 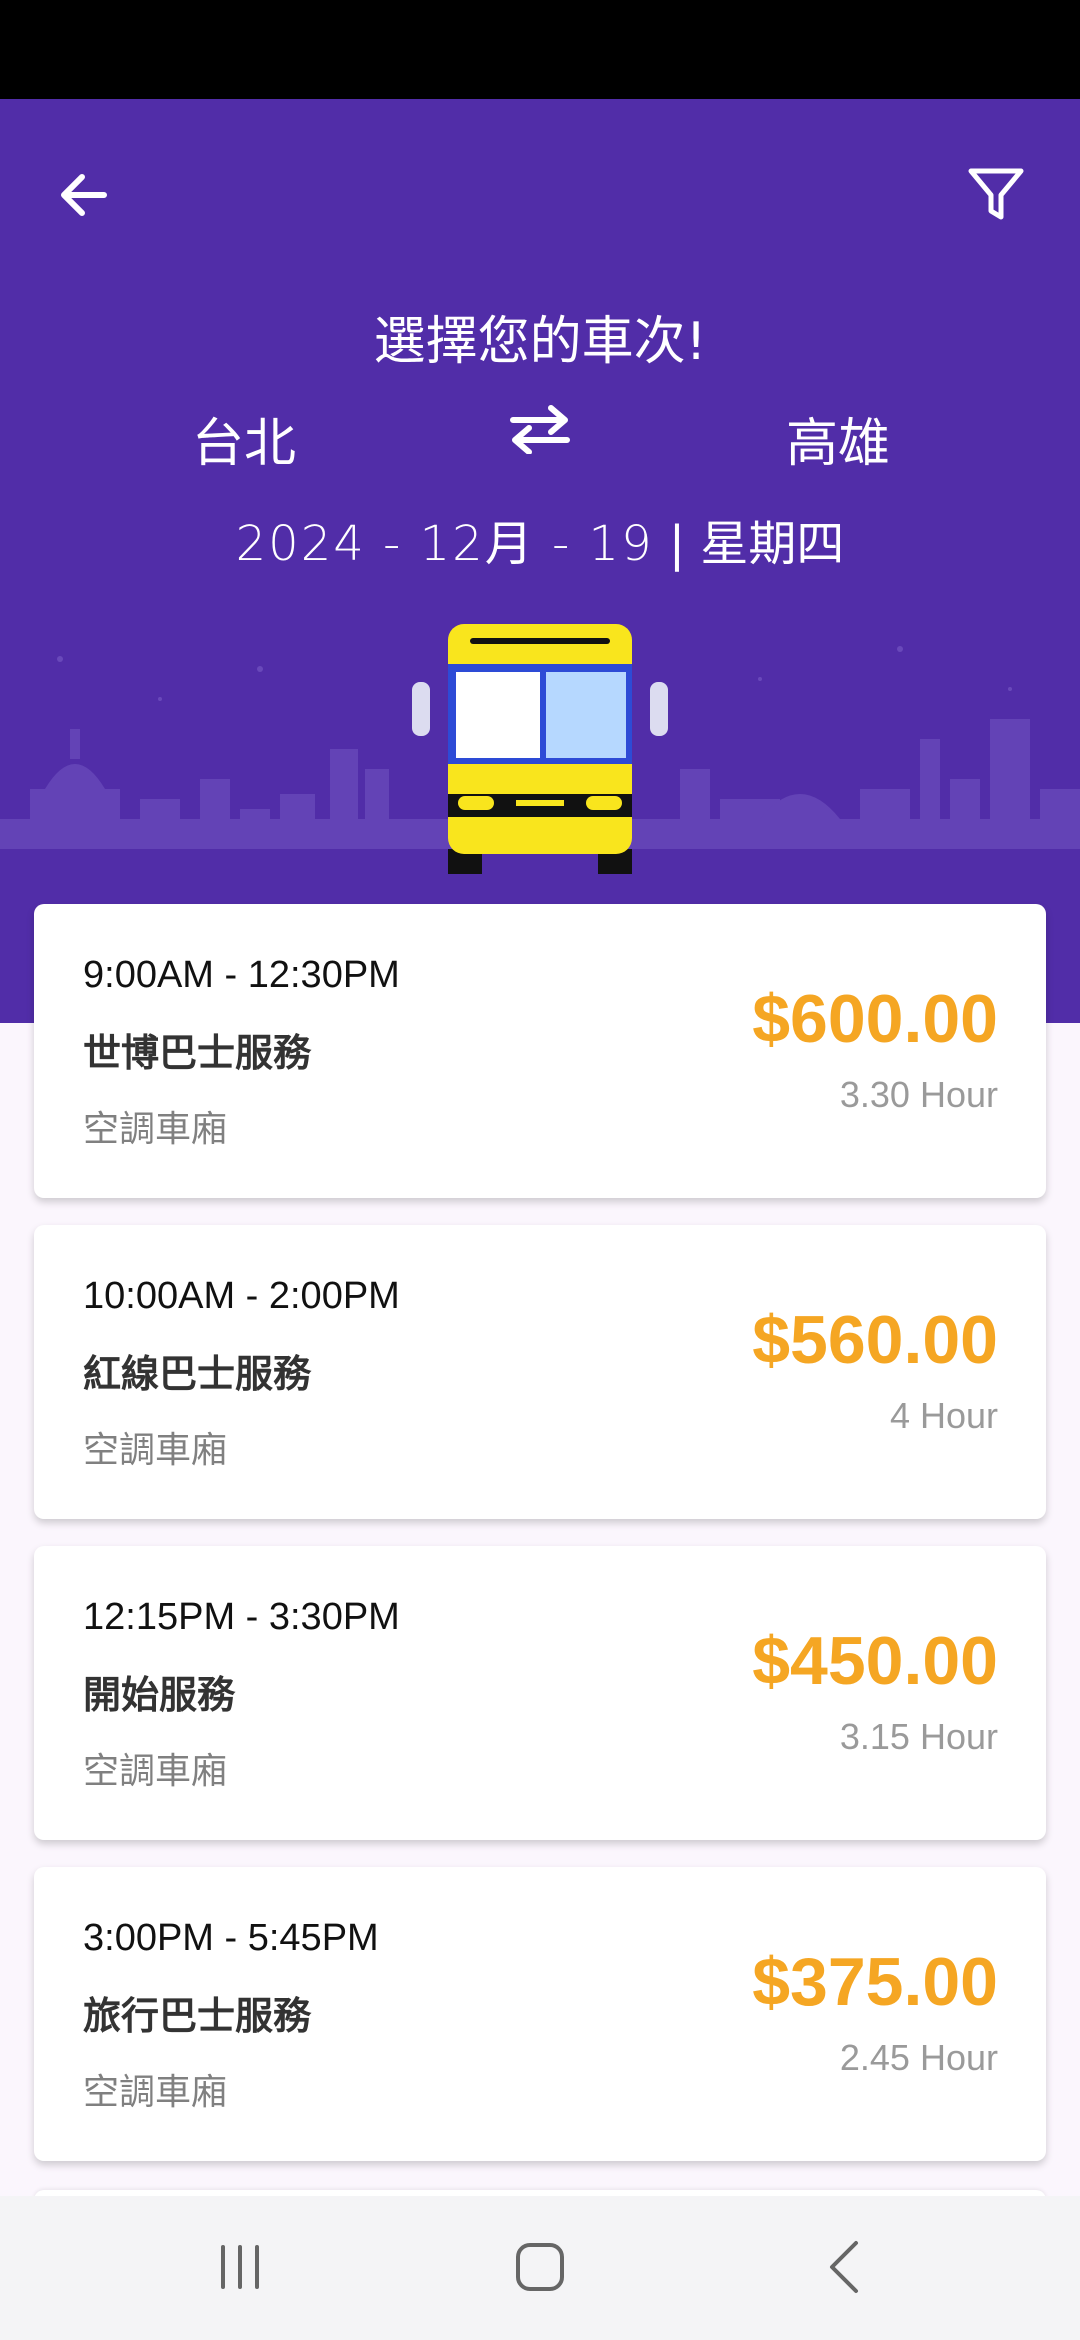 What do you see at coordinates (875, 1661) in the screenshot?
I see `trip-price: $450.00` at bounding box center [875, 1661].